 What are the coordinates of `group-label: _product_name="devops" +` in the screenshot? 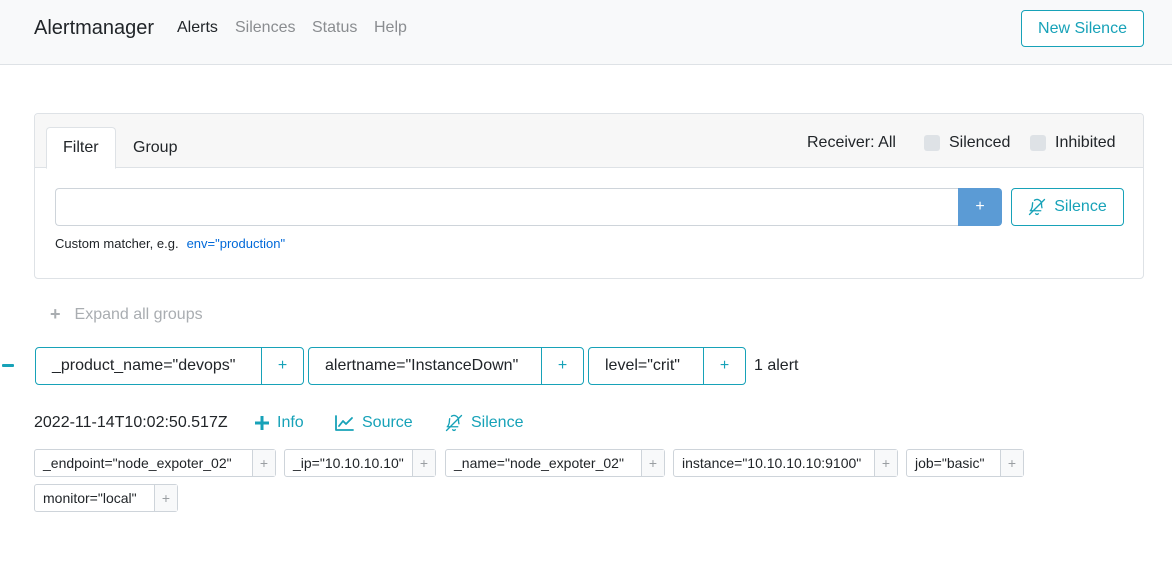 It's located at (169, 366).